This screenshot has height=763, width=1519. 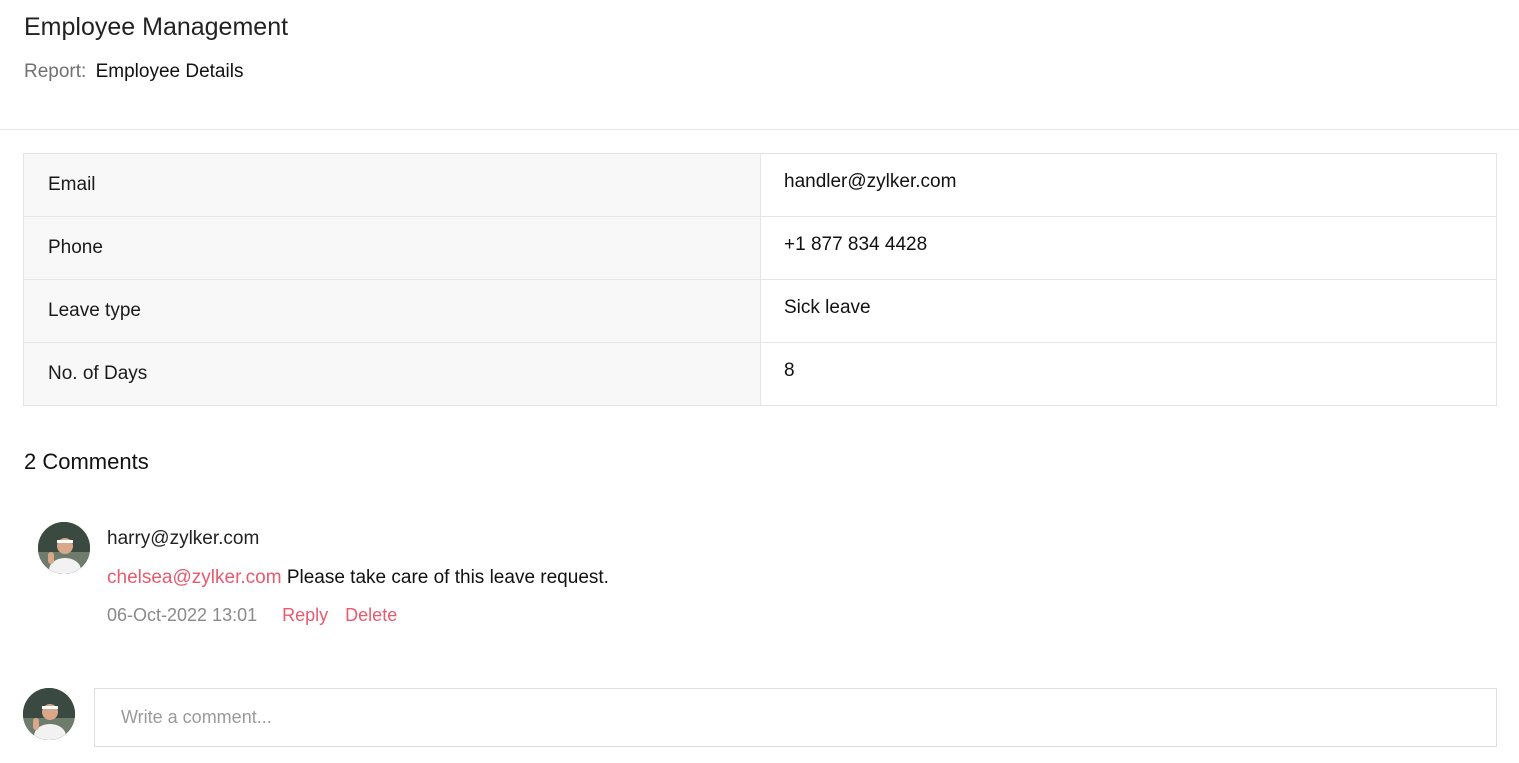 I want to click on detail-label: Phone, so click(x=392, y=248).